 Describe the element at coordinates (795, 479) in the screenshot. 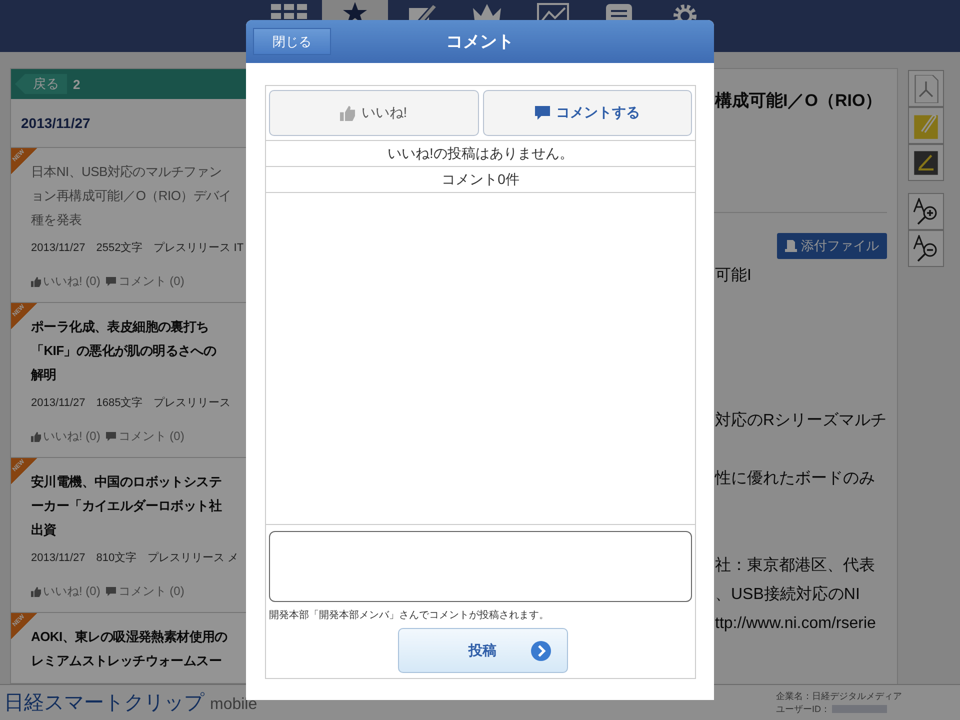

I see `article-text: 性に優れたボードのみ` at that location.